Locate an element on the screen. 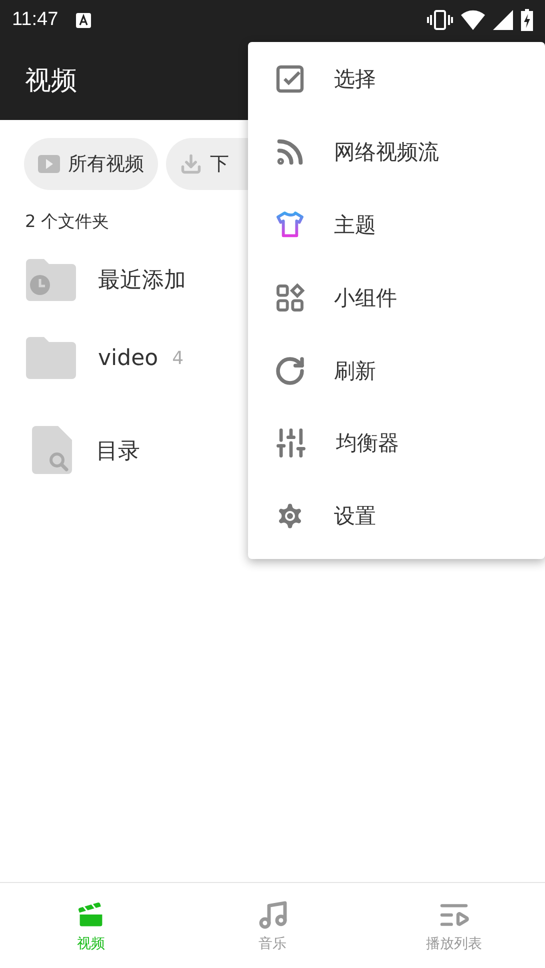 The width and height of the screenshot is (545, 968). screen-title: 视频 is located at coordinates (51, 81).